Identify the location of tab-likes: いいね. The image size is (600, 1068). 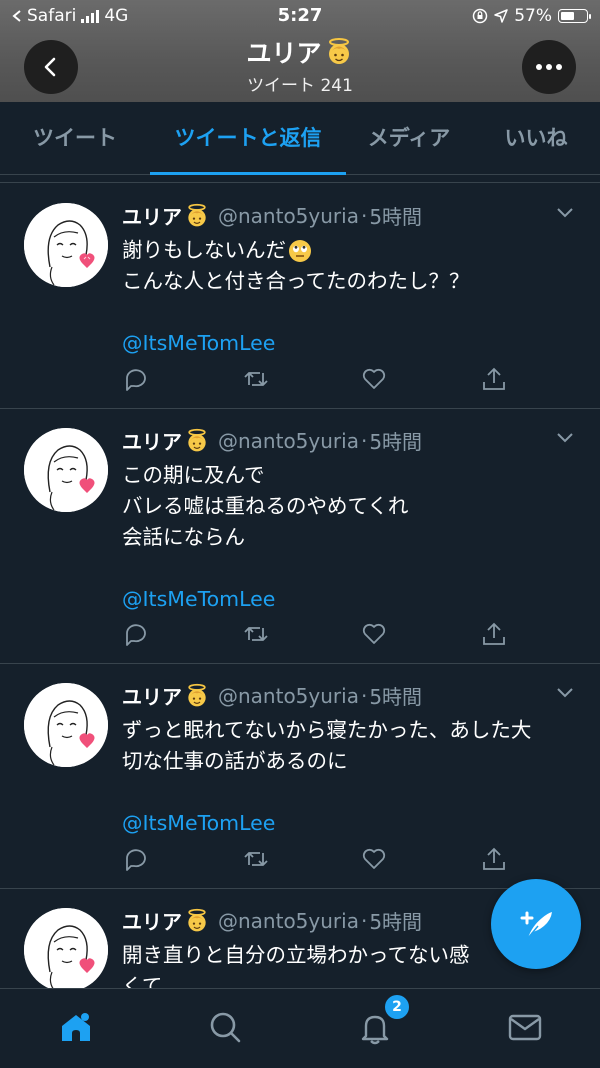
(536, 138).